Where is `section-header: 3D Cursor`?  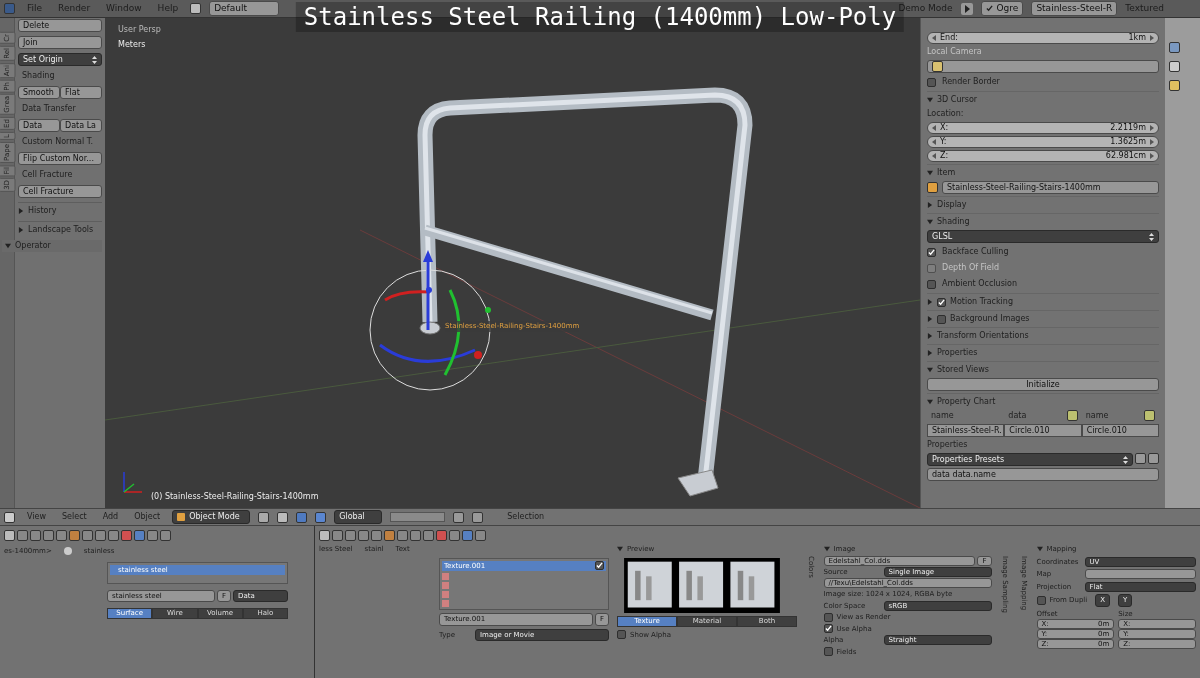
section-header: 3D Cursor is located at coordinates (957, 100).